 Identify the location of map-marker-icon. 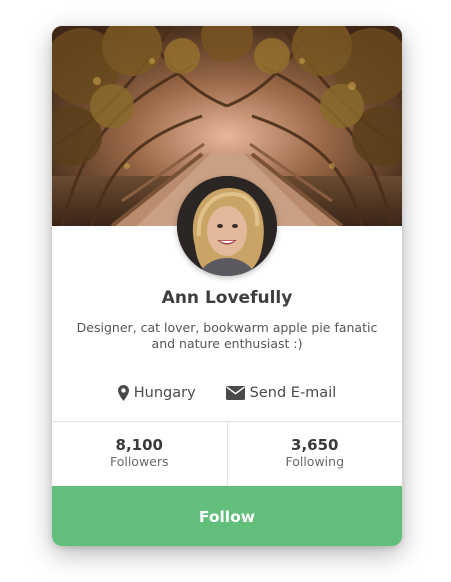
(123, 393).